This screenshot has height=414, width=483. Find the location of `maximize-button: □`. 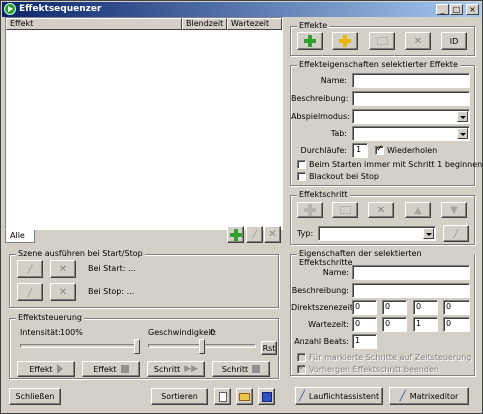

maximize-button: □ is located at coordinates (456, 9).